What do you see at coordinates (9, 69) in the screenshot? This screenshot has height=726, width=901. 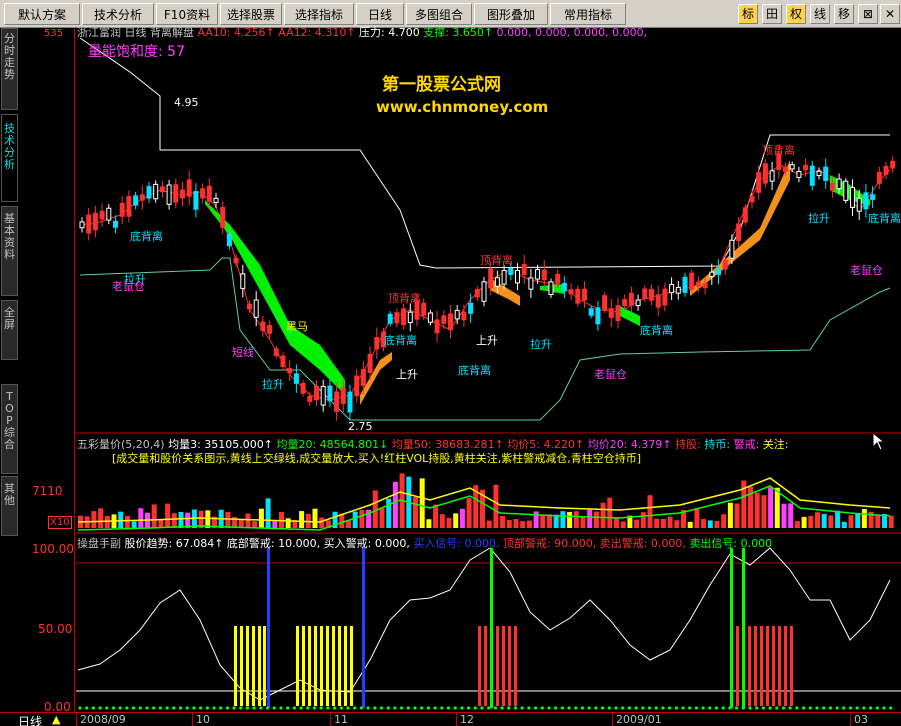 I see `tab-intraday: 分时走势` at bounding box center [9, 69].